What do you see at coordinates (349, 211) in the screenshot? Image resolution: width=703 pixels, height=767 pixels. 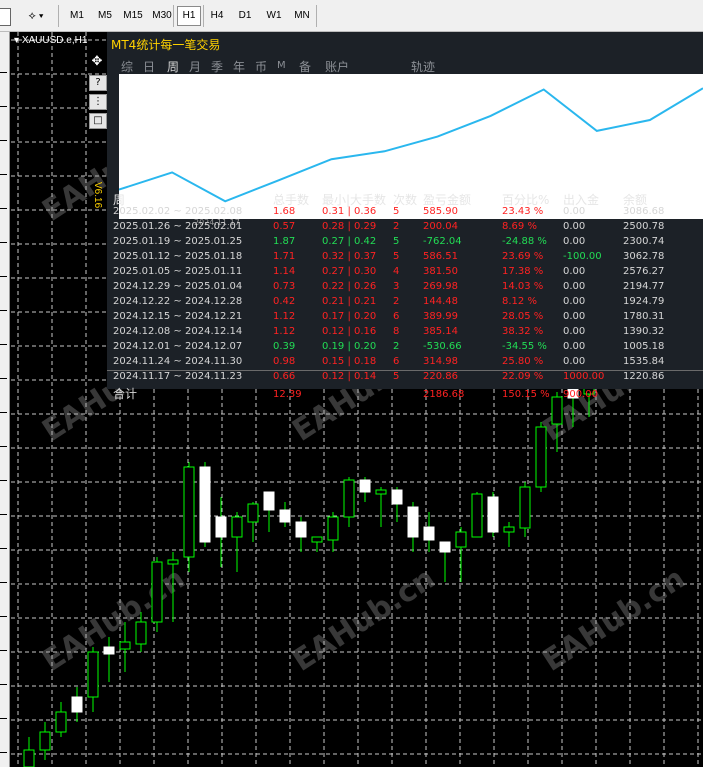 I see `row-minmax: 0.31 | 0.36` at bounding box center [349, 211].